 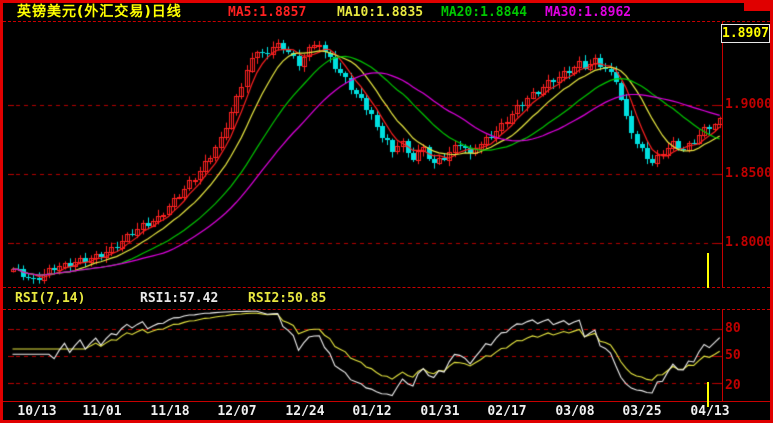 I want to click on cursor-line-main, so click(x=708, y=270).